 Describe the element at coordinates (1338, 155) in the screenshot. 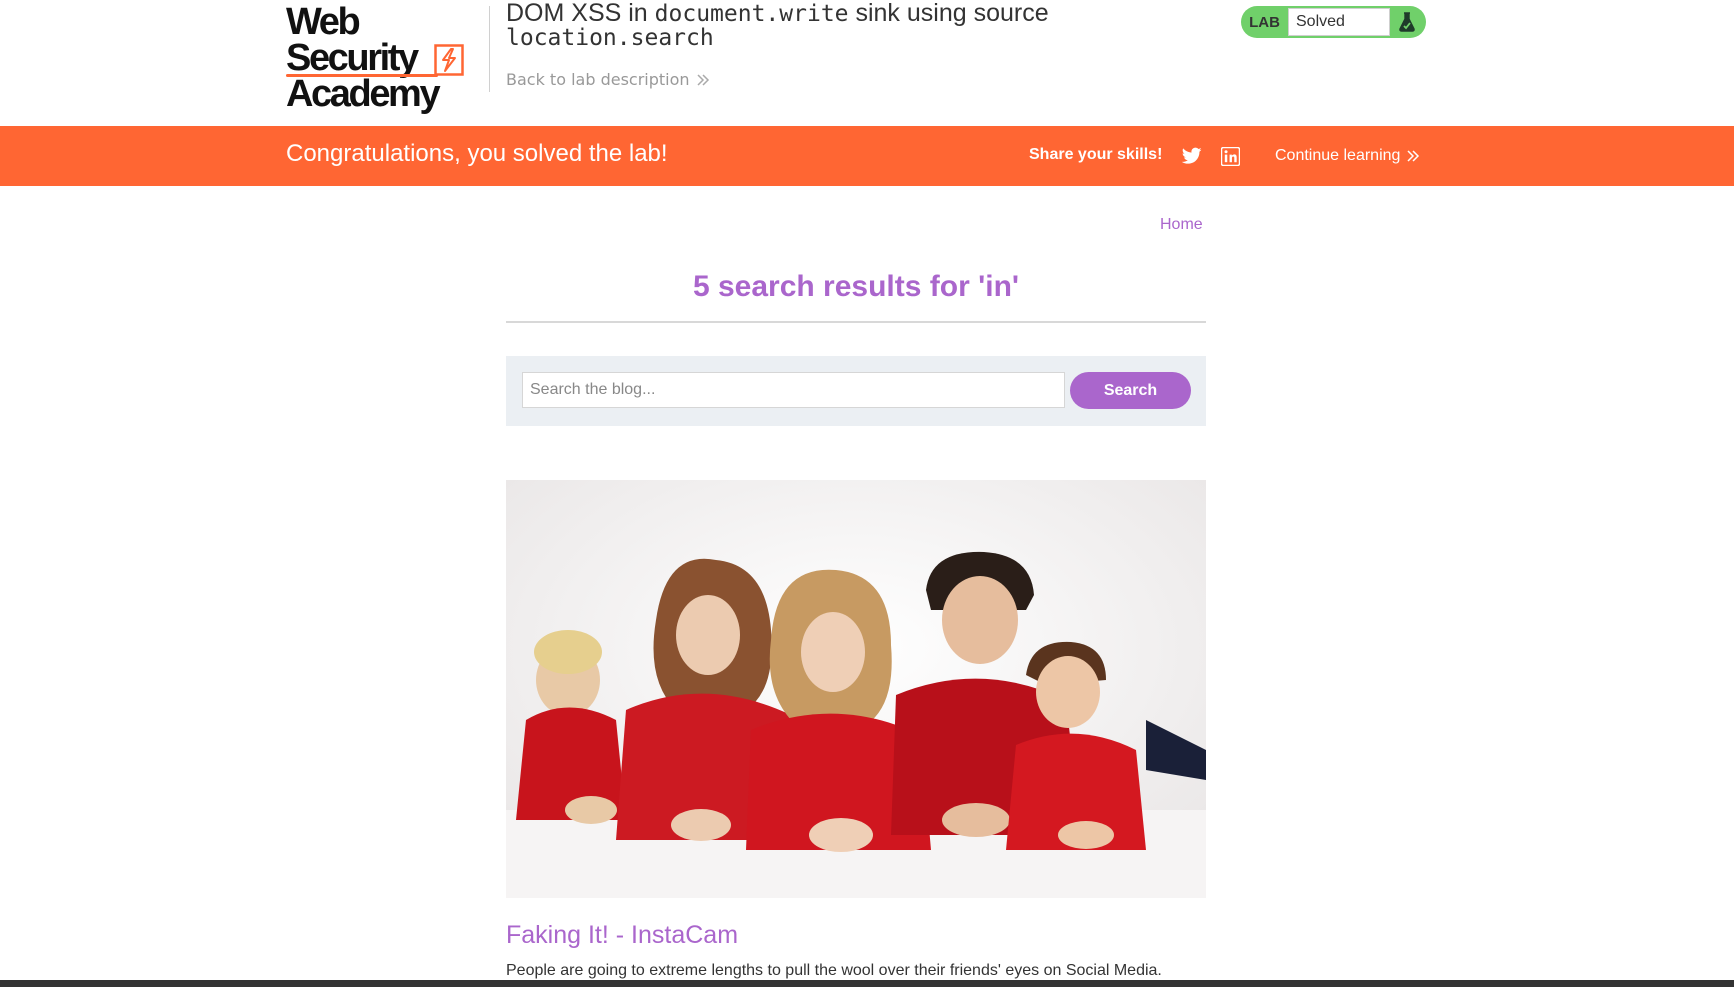

I see `continue-learning-label: Continue learning` at that location.